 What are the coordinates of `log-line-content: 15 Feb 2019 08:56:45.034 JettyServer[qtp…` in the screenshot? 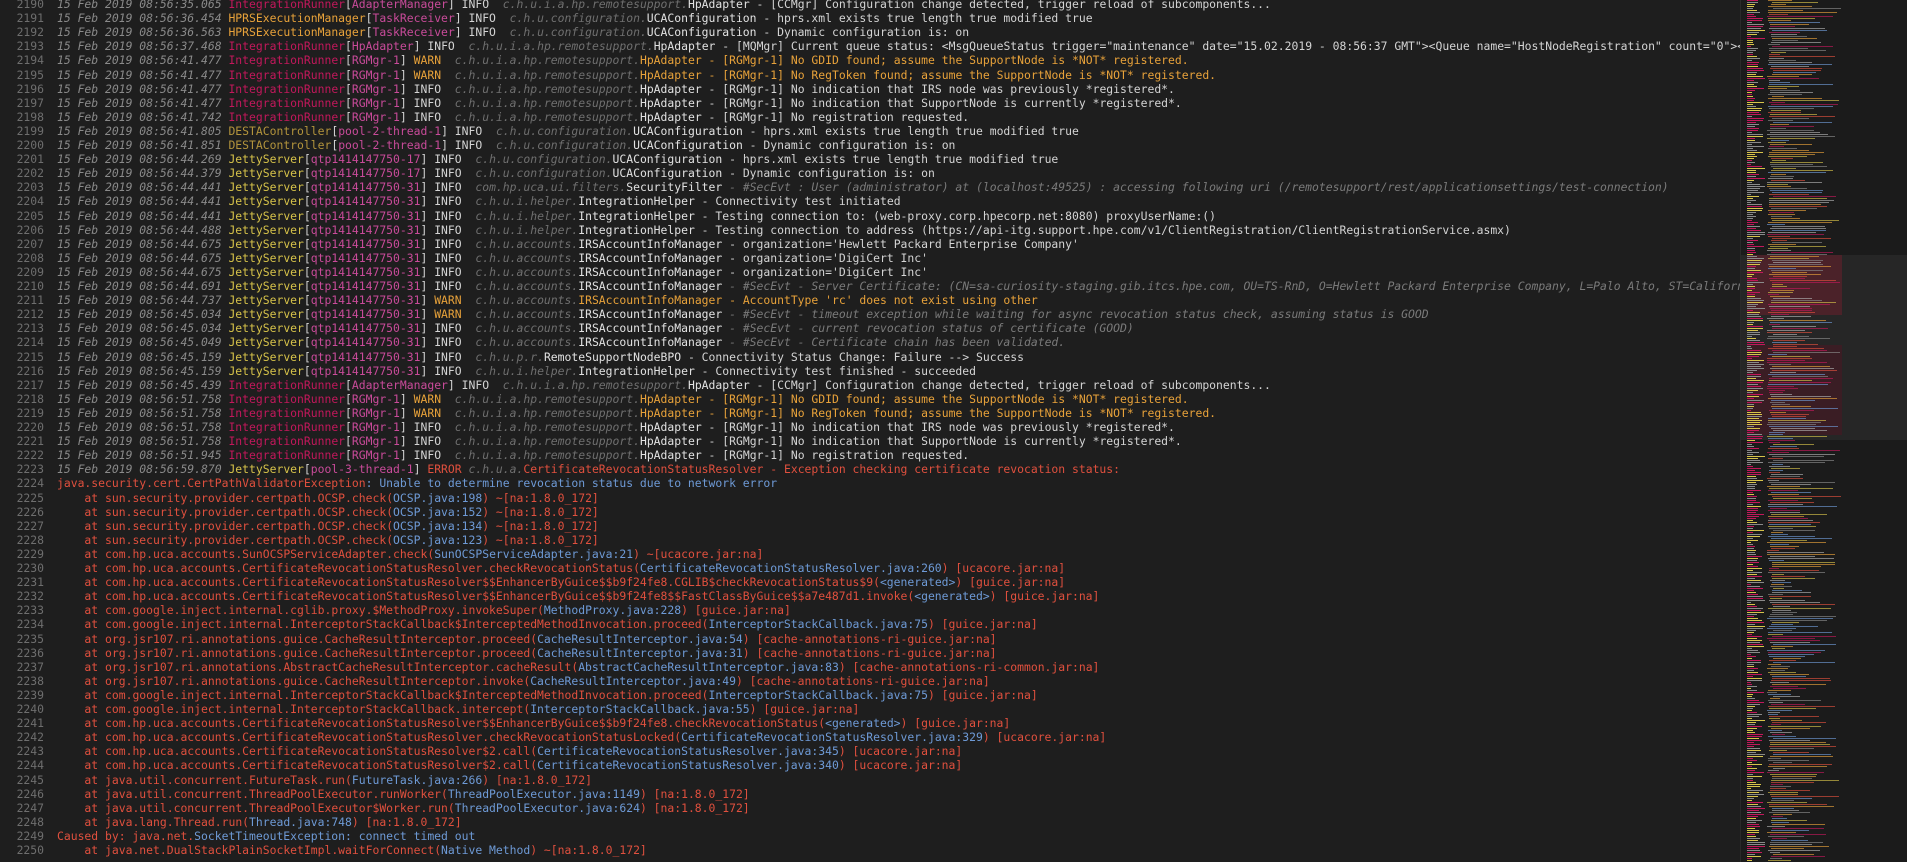 It's located at (743, 314).